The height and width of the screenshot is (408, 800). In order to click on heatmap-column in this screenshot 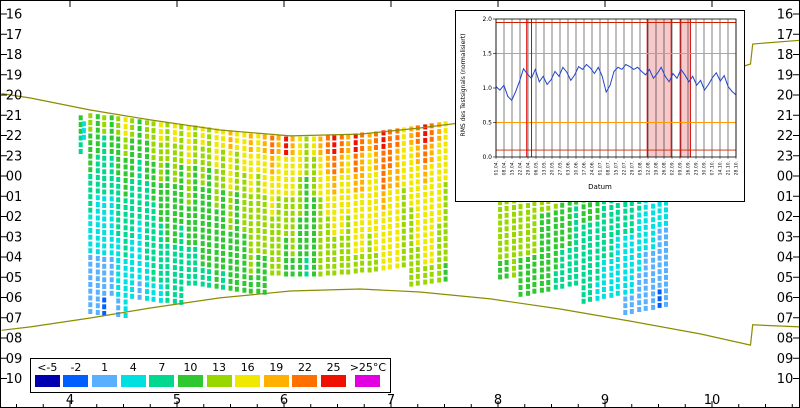, I will do `click(445, 201)`.